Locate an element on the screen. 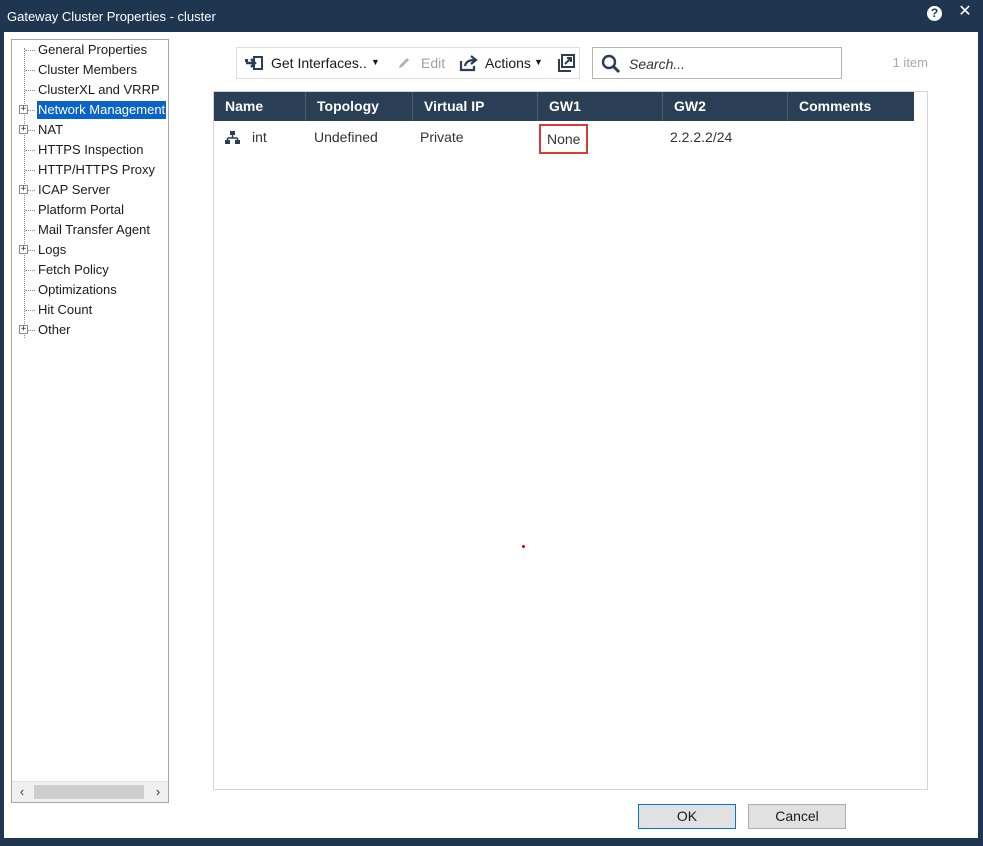 This screenshot has width=983, height=846. search-box is located at coordinates (717, 63).